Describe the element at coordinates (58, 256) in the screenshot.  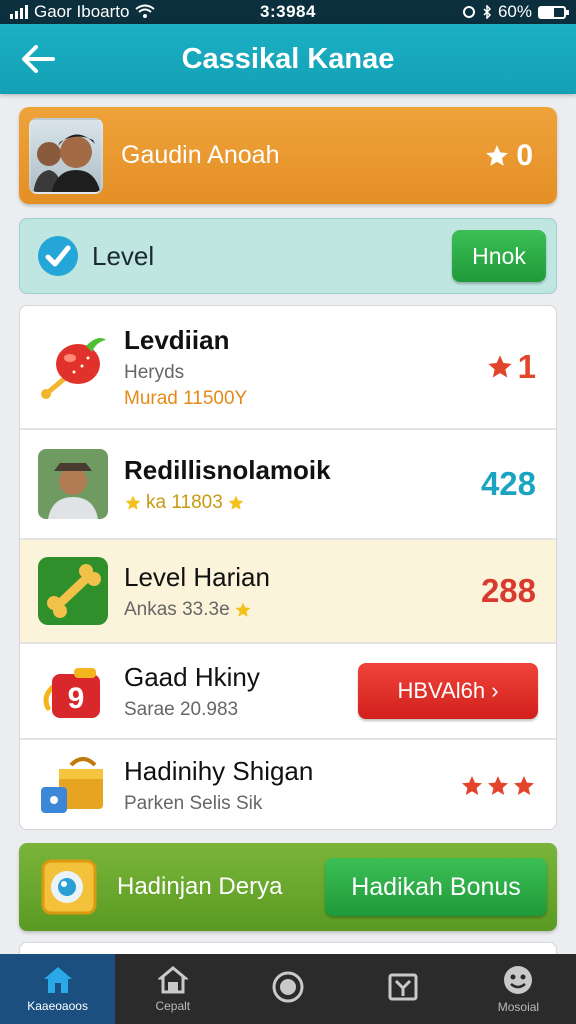
I see `check-circle-icon` at that location.